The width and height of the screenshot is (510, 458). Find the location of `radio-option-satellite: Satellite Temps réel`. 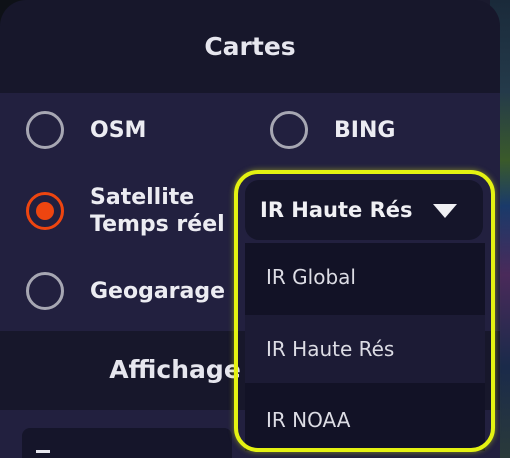

radio-option-satellite: Satellite Temps réel is located at coordinates (125, 211).